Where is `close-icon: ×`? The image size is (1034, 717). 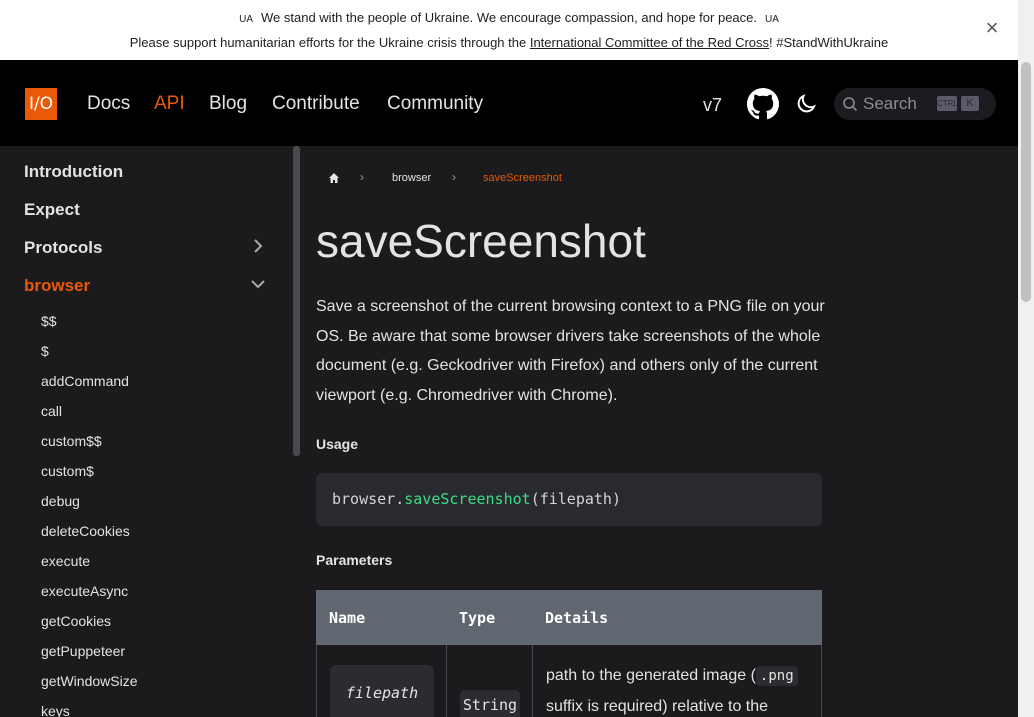 close-icon: × is located at coordinates (992, 28).